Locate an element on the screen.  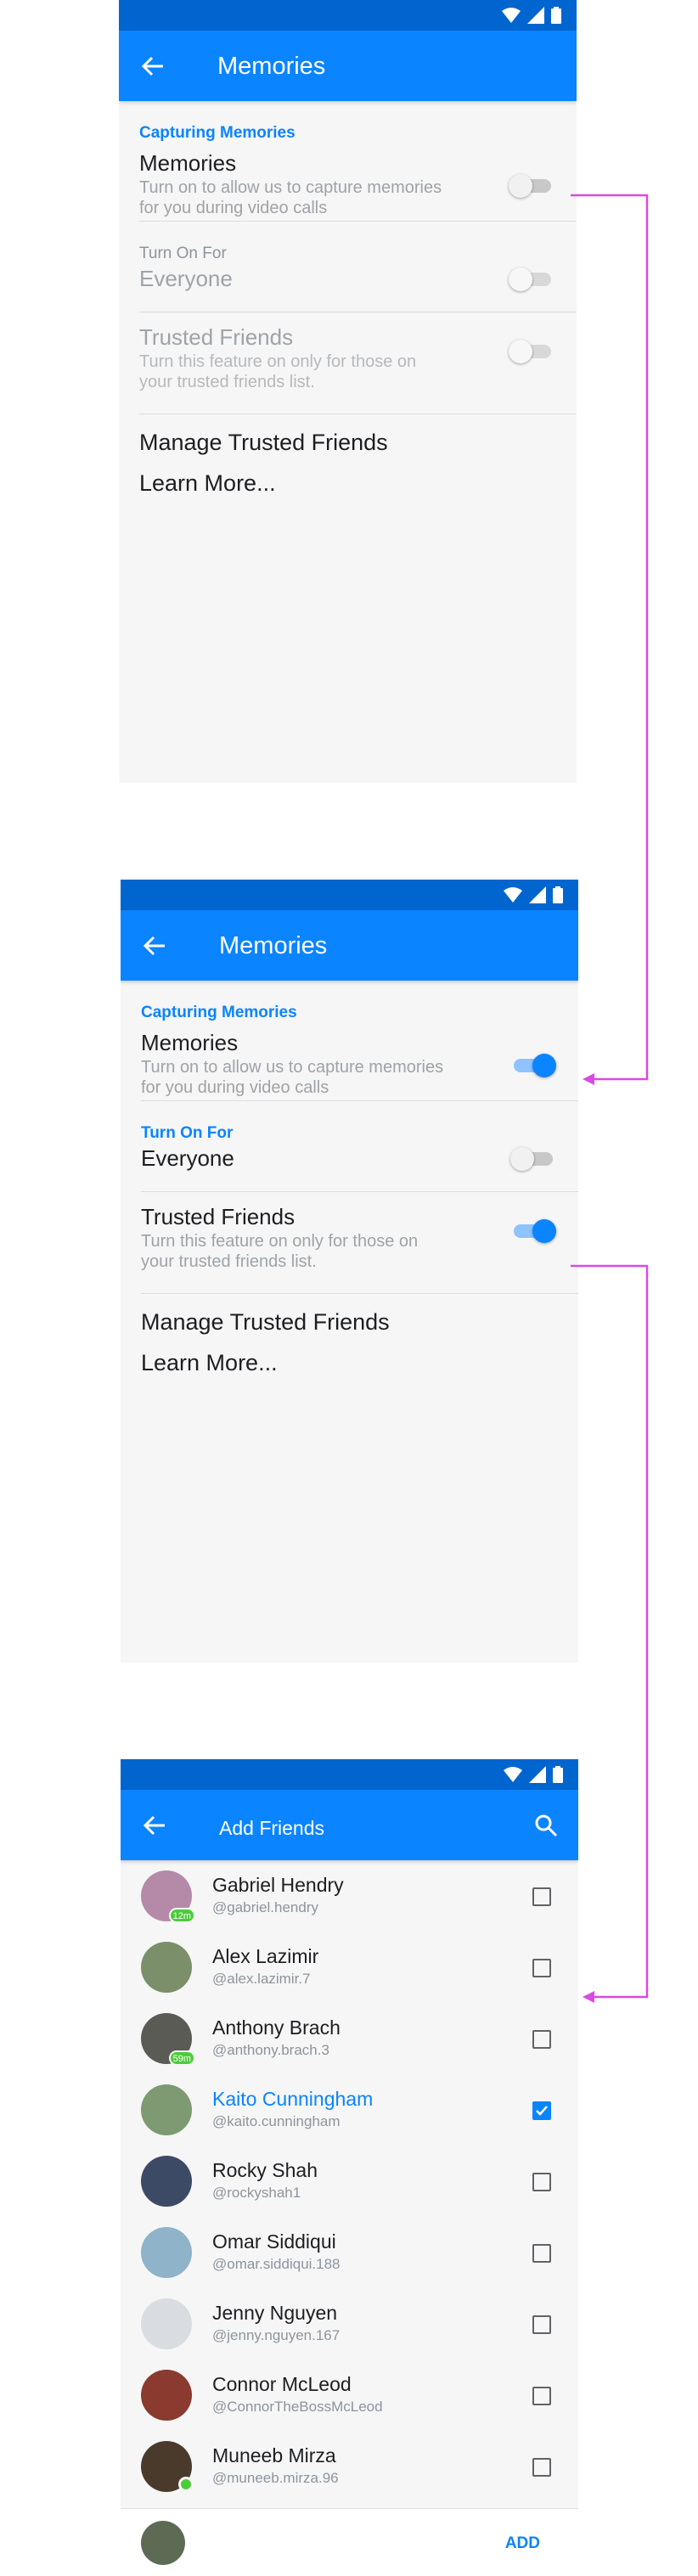
flow-arrows is located at coordinates (610, 1098).